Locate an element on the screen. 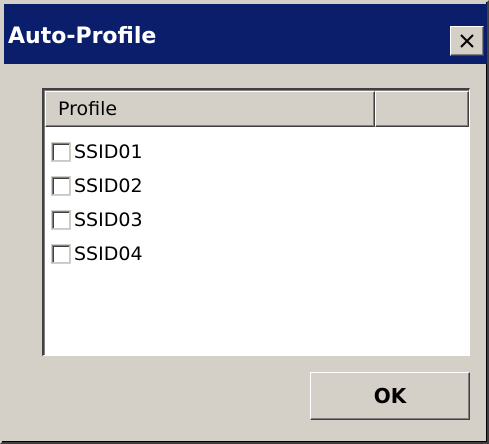 This screenshot has height=444, width=489. close-button is located at coordinates (467, 41).